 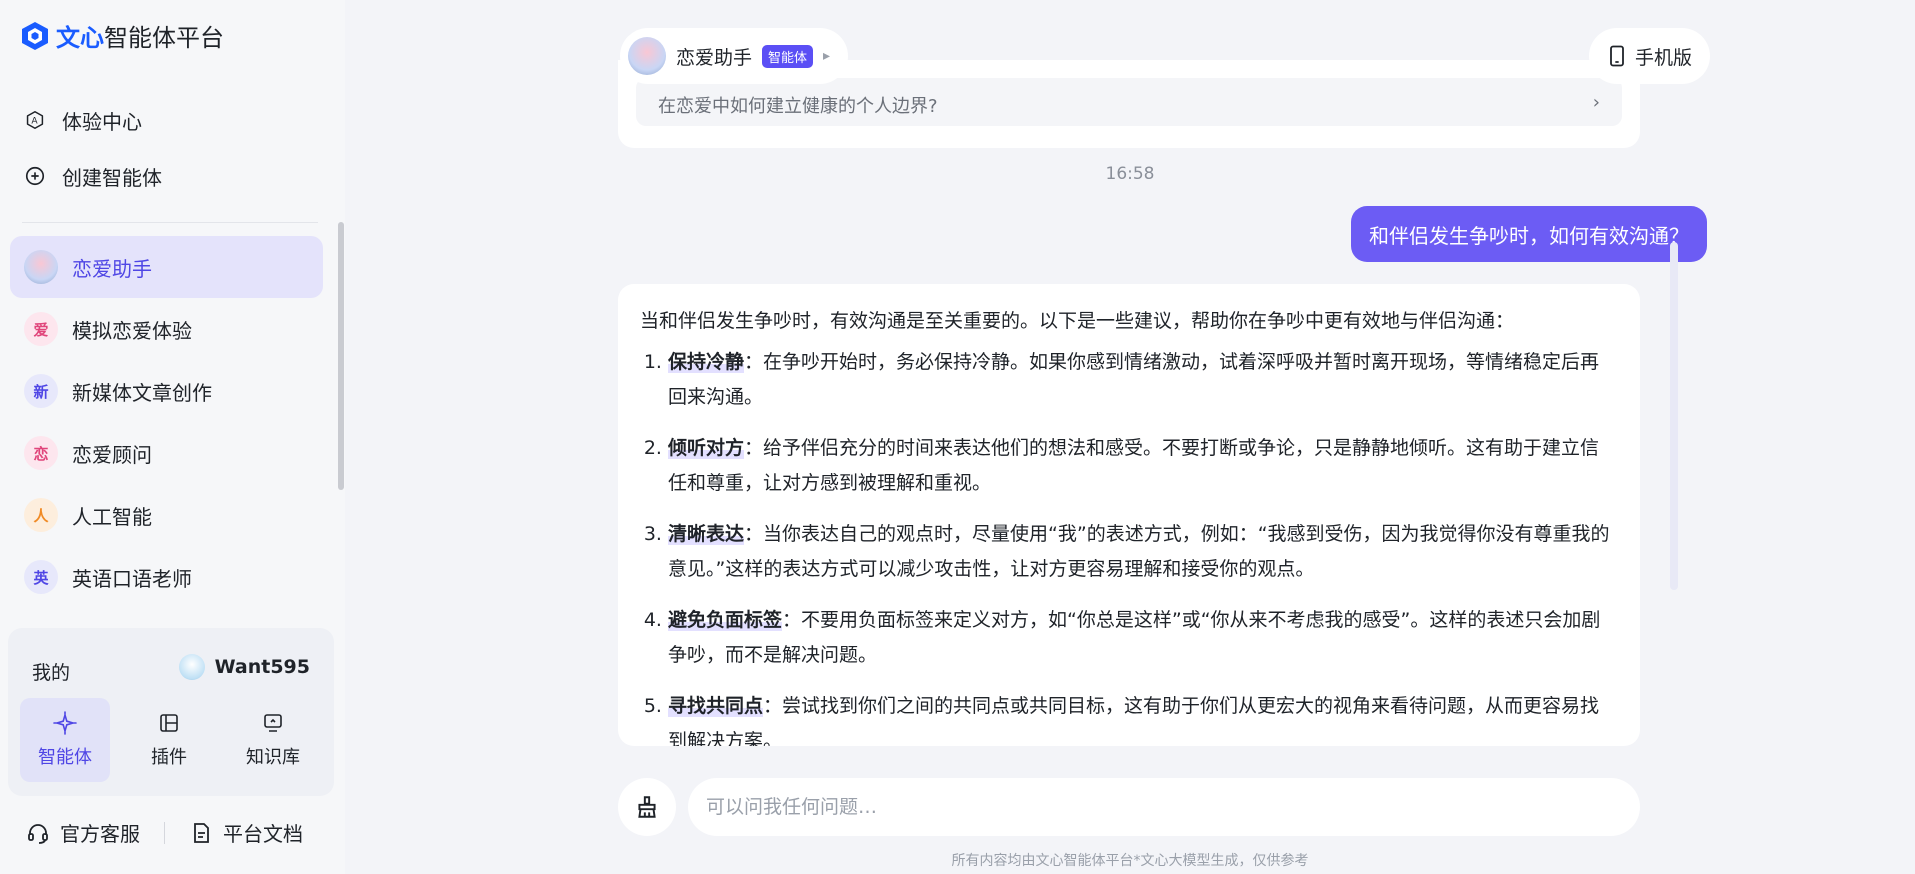 What do you see at coordinates (102, 121) in the screenshot?
I see `nav-label: 体验中心` at bounding box center [102, 121].